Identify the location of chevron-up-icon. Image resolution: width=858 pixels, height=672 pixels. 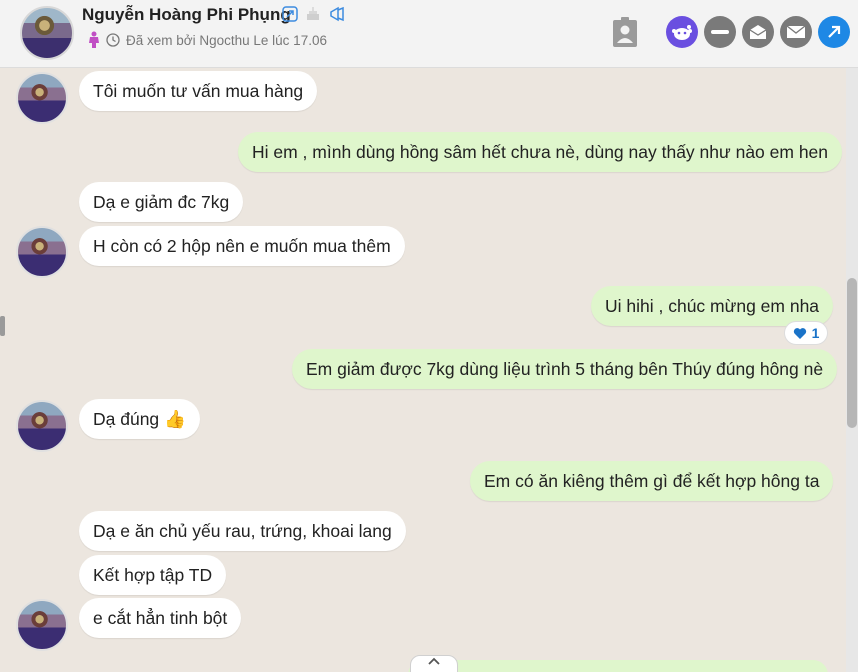
(434, 661).